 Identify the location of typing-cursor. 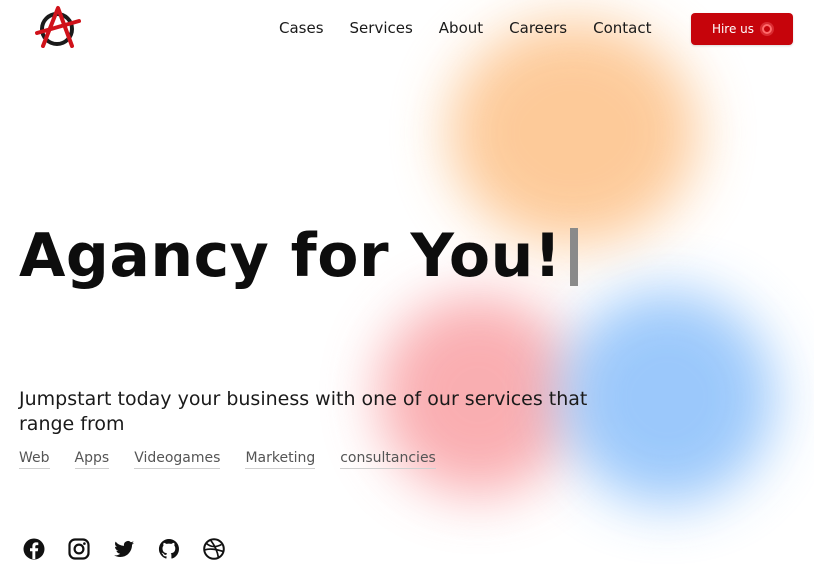
(573, 257).